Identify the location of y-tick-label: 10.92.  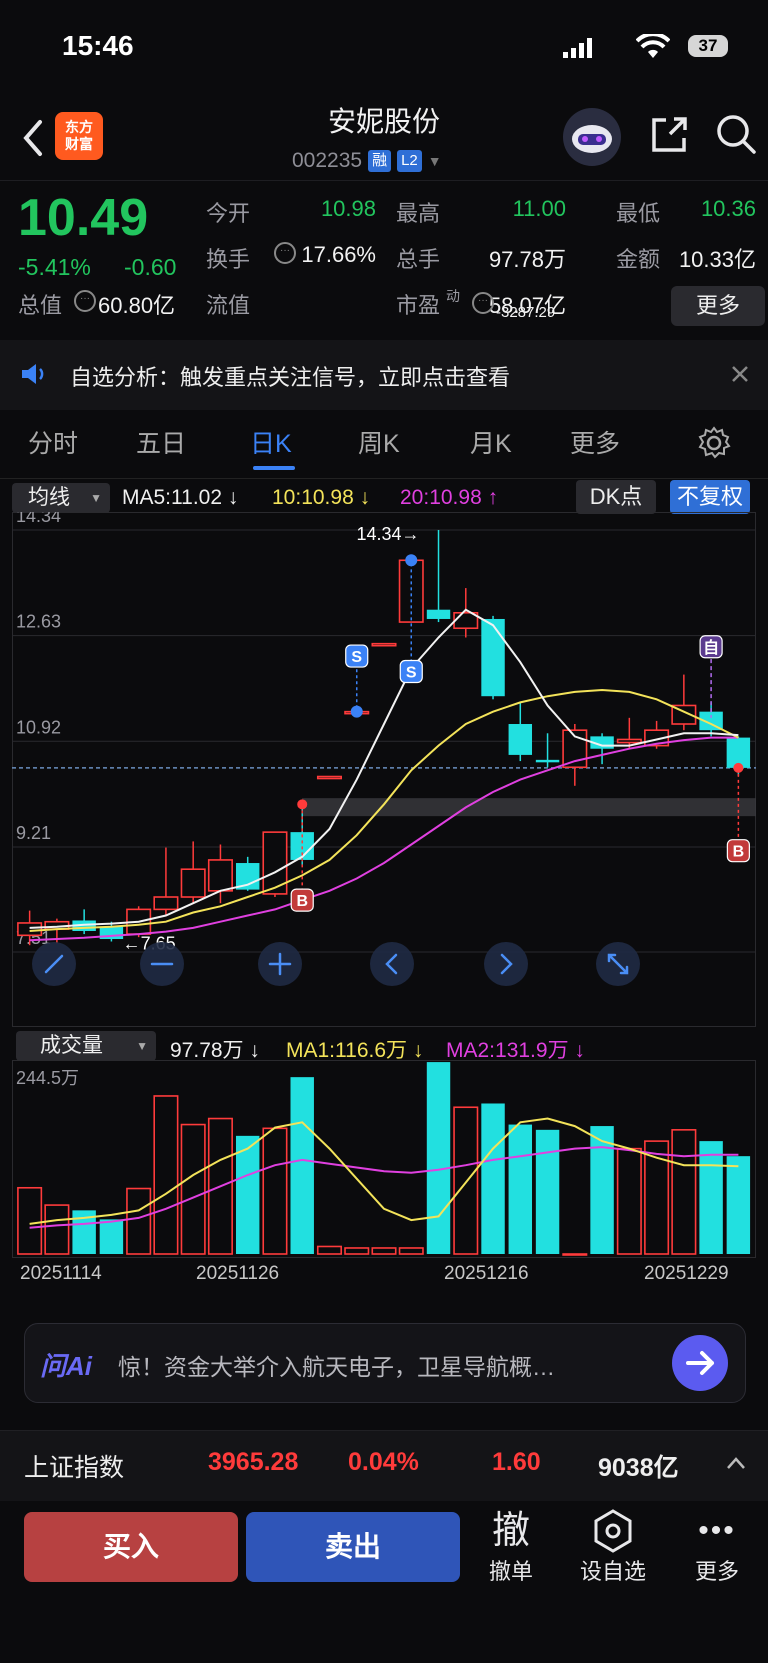
(38, 727).